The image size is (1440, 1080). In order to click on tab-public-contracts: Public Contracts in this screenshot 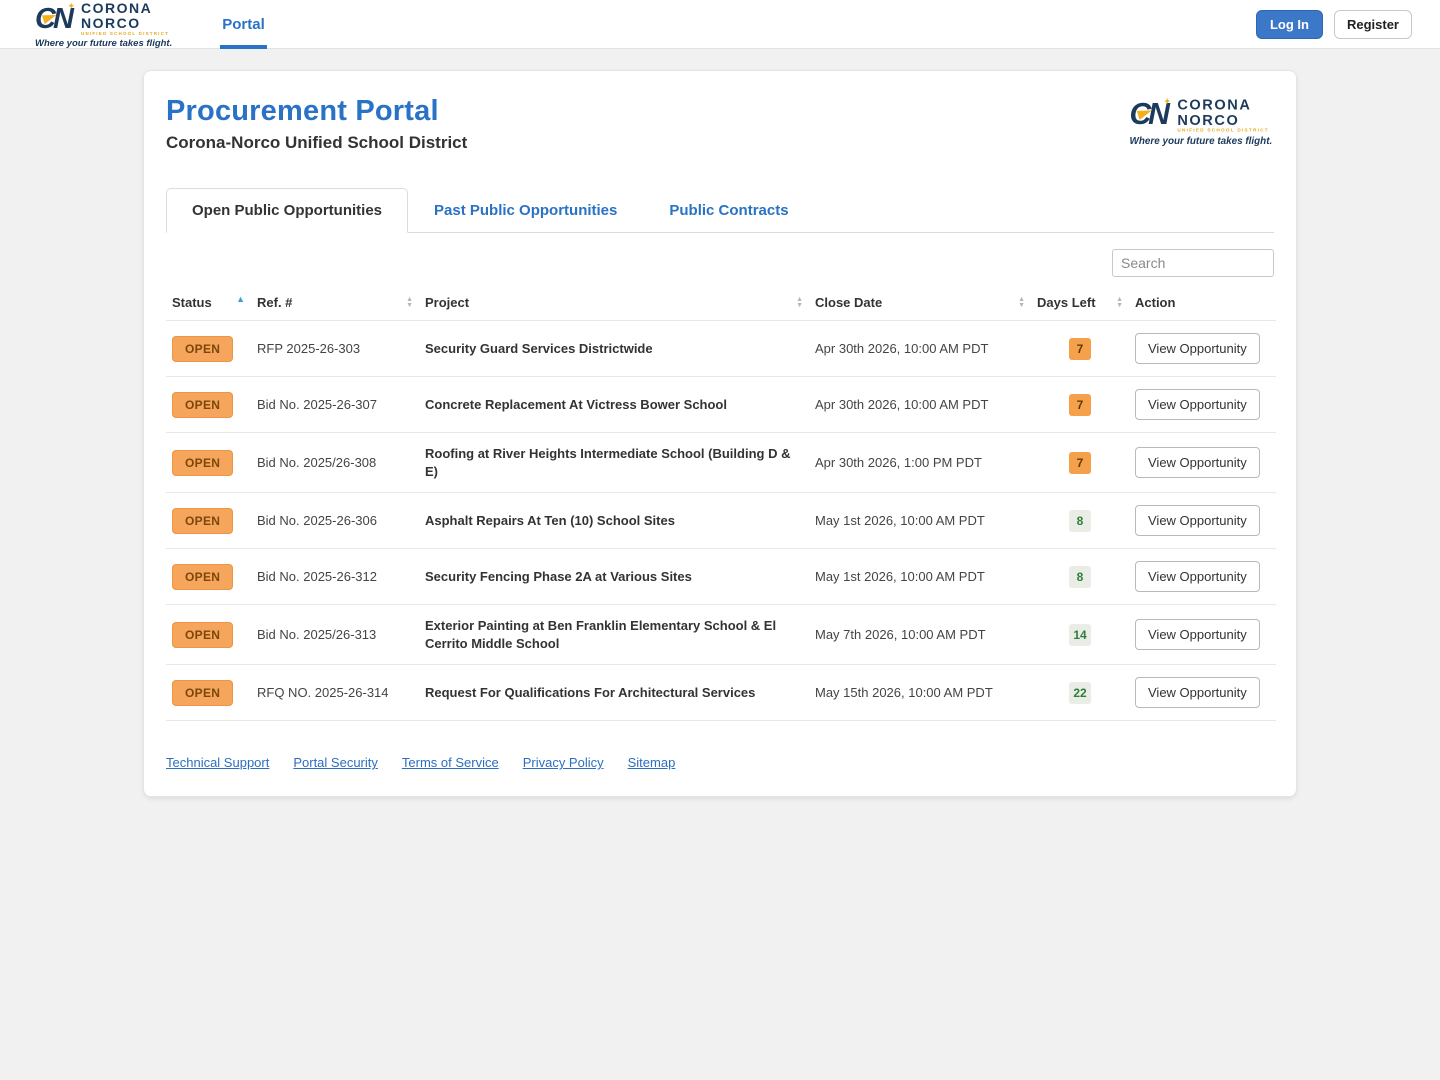, I will do `click(728, 210)`.